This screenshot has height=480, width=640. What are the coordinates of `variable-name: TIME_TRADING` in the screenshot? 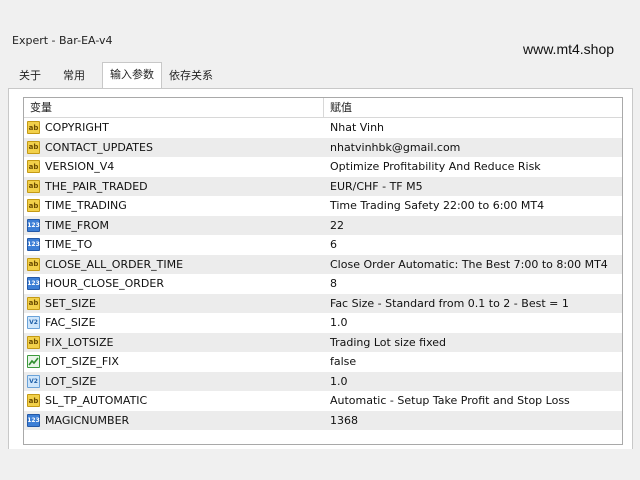 It's located at (86, 206).